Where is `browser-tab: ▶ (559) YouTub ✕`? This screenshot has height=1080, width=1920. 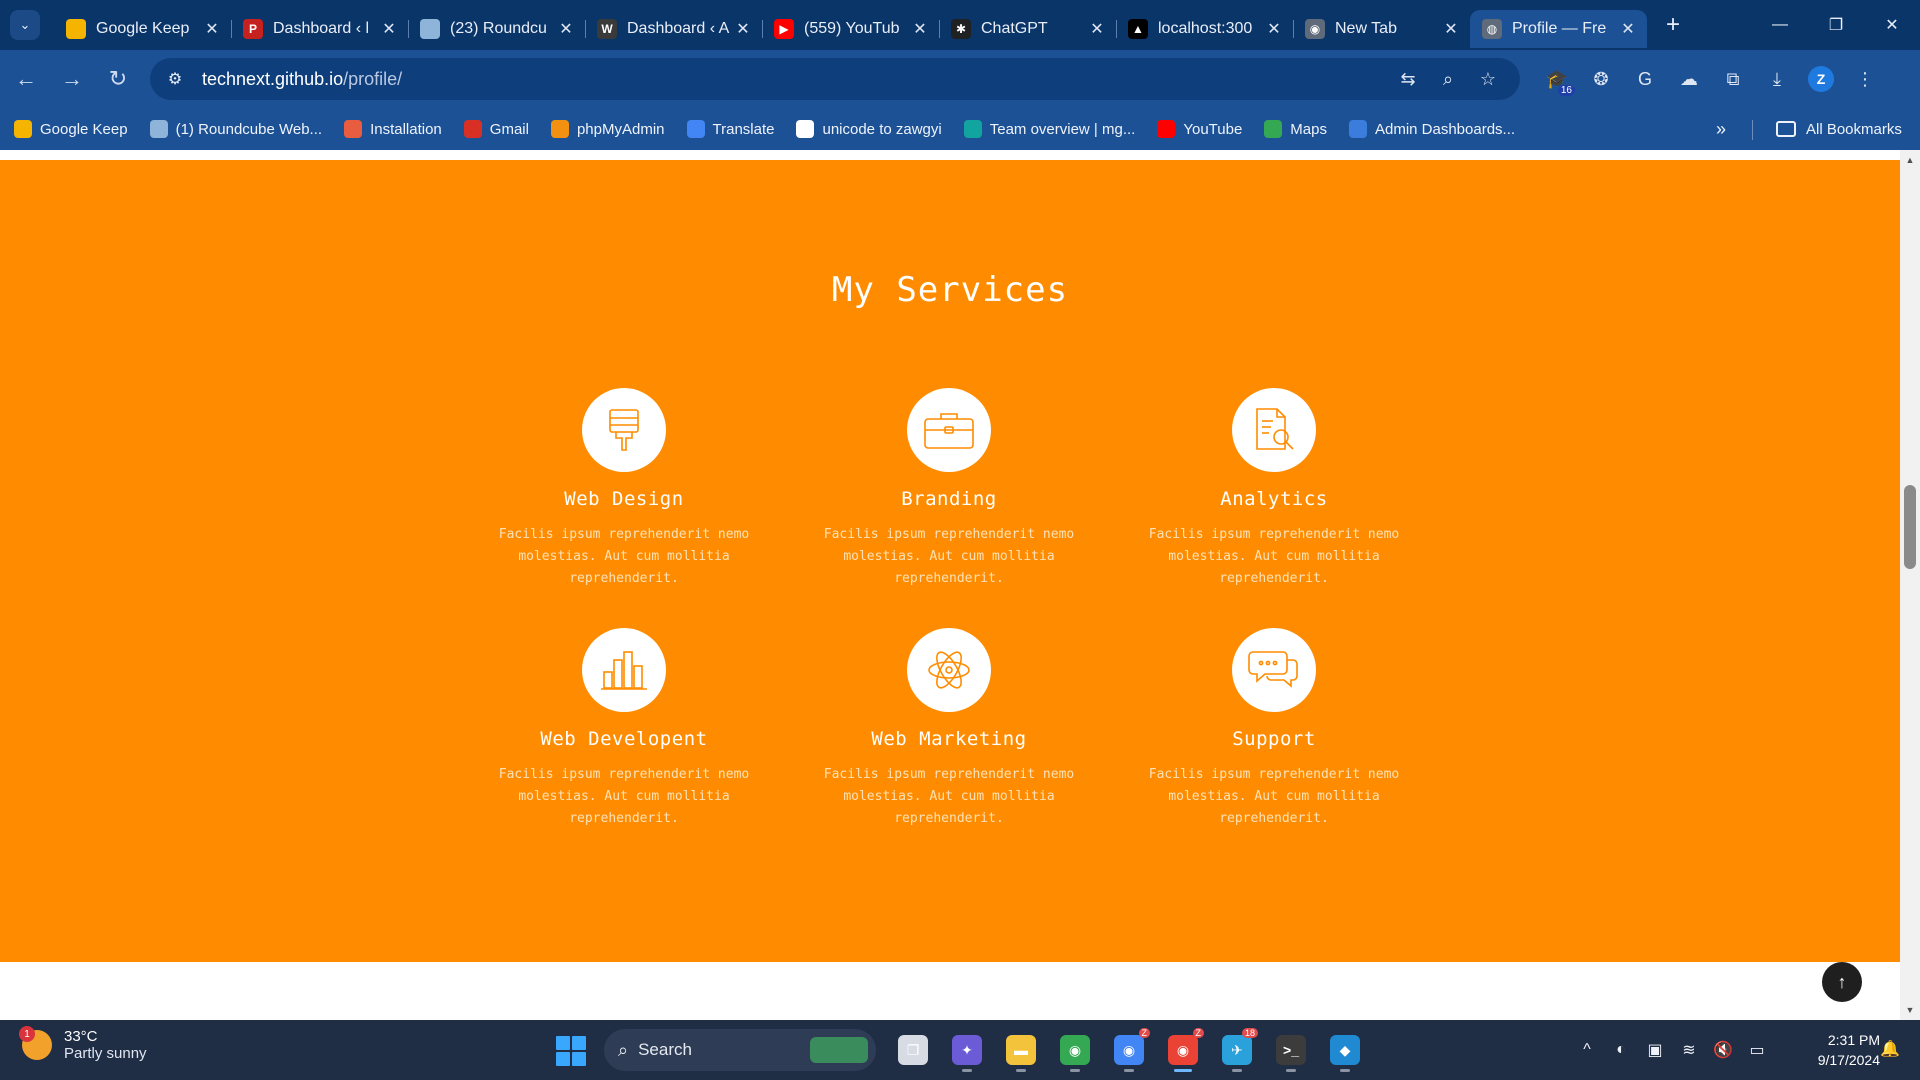 browser-tab: ▶ (559) YouTub ✕ is located at coordinates (851, 29).